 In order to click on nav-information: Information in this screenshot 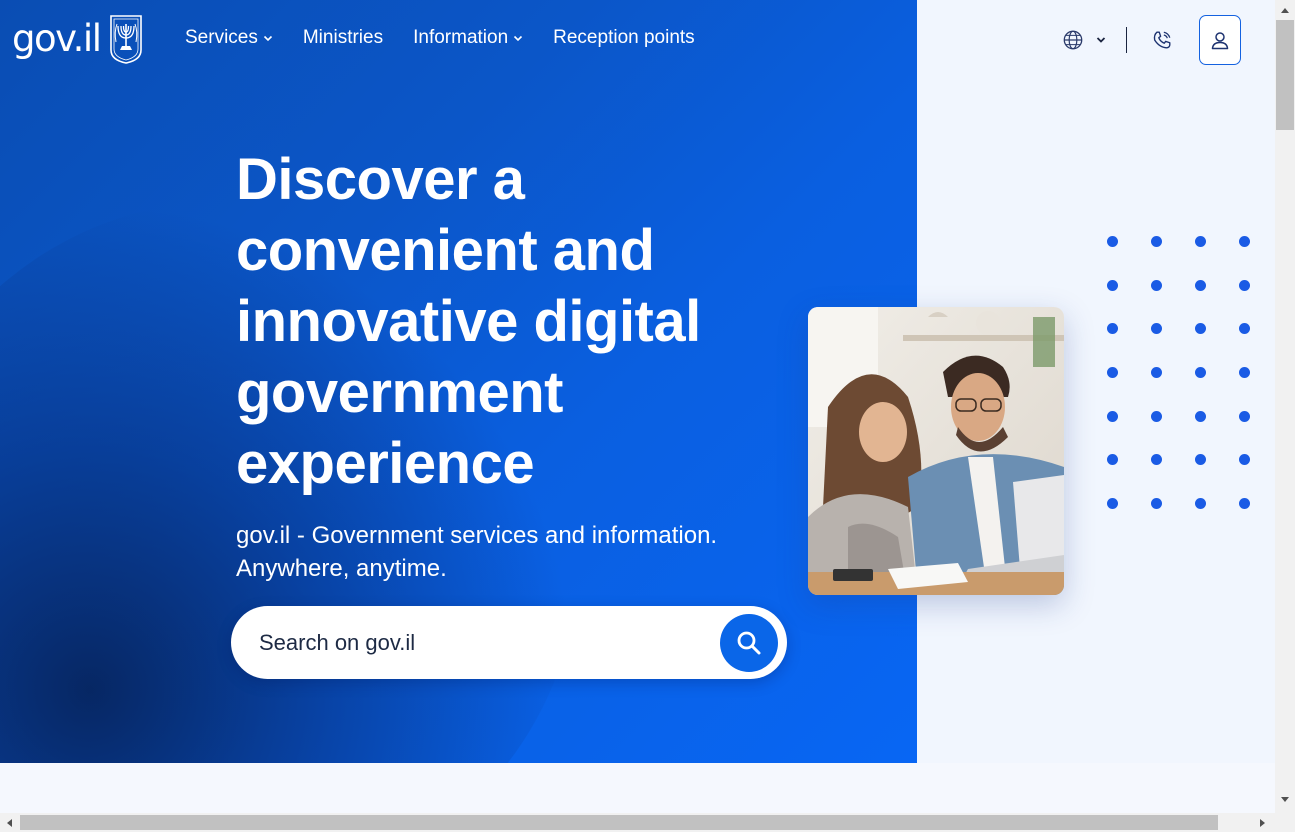, I will do `click(468, 38)`.